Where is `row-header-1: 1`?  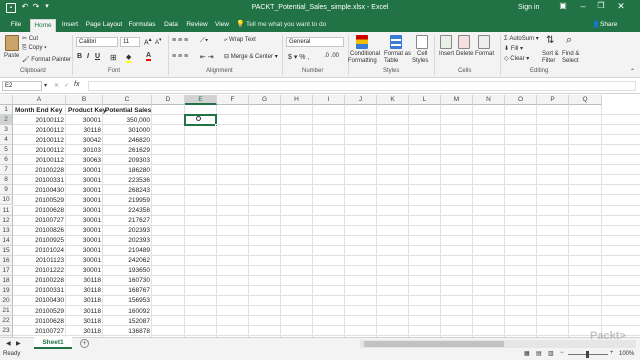 row-header-1: 1 is located at coordinates (6, 110).